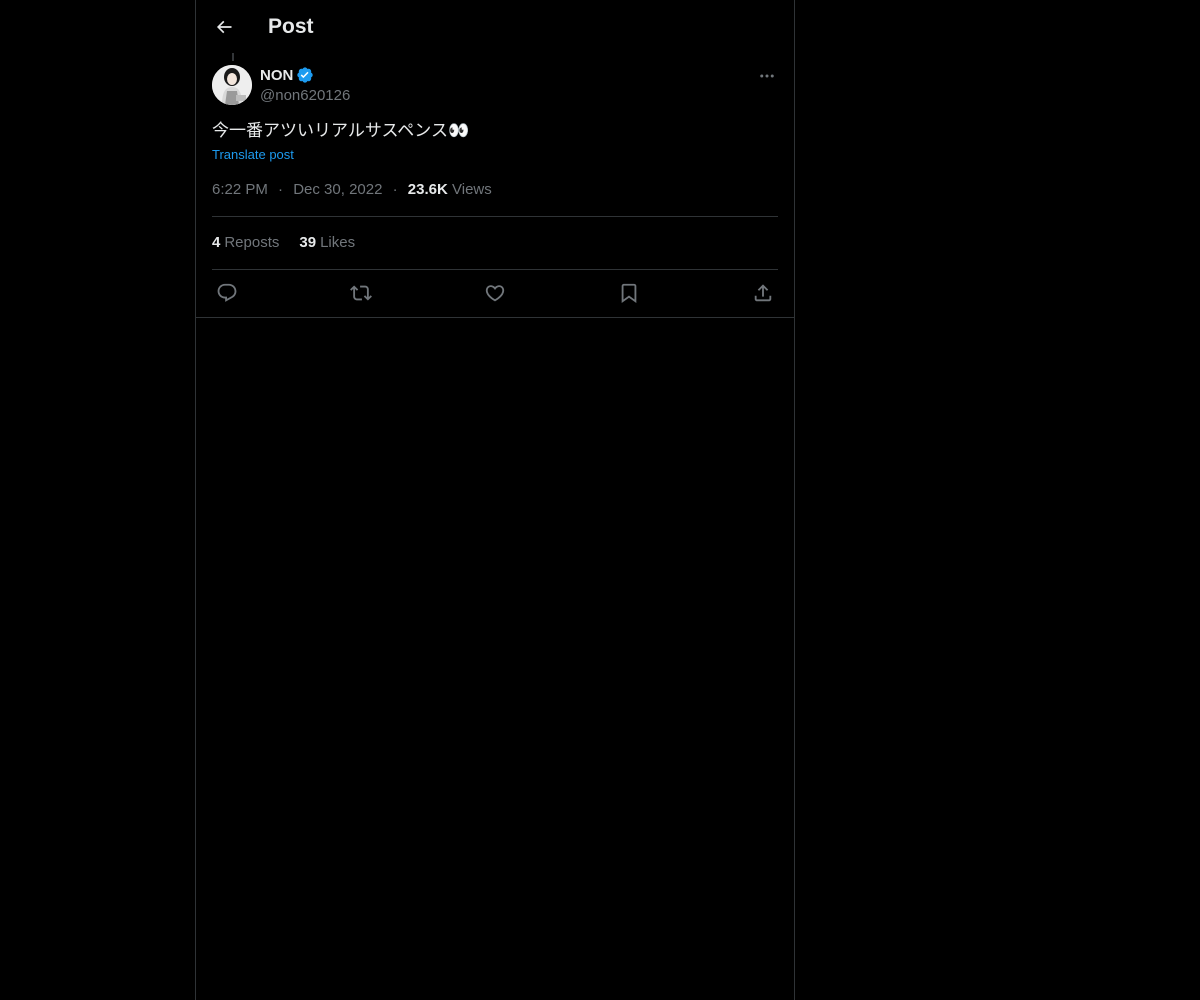 The width and height of the screenshot is (1200, 1000). Describe the element at coordinates (276, 75) in the screenshot. I see `author-display-name: NON` at that location.